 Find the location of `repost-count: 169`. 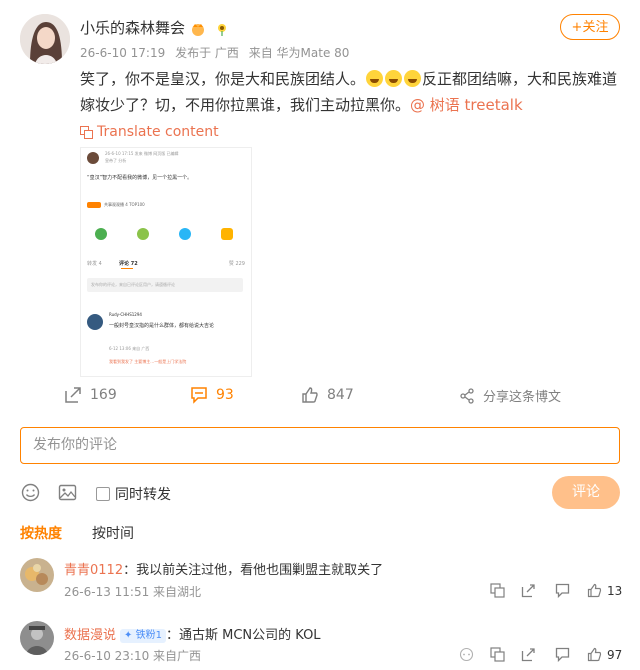

repost-count: 169 is located at coordinates (103, 395).